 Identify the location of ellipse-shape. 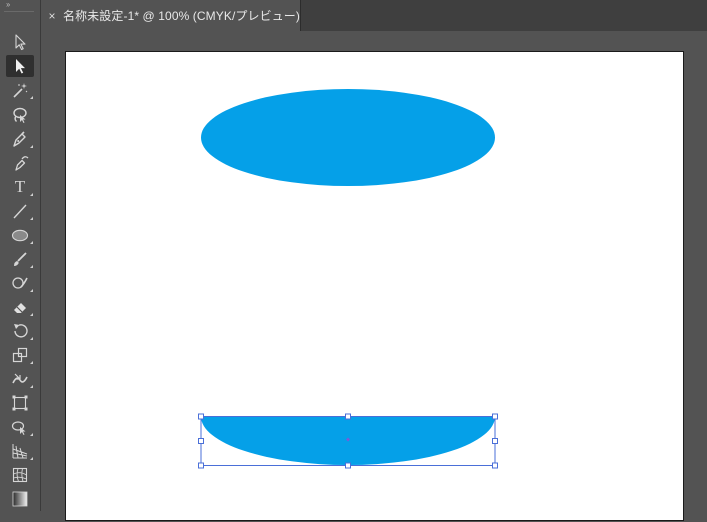
(348, 137).